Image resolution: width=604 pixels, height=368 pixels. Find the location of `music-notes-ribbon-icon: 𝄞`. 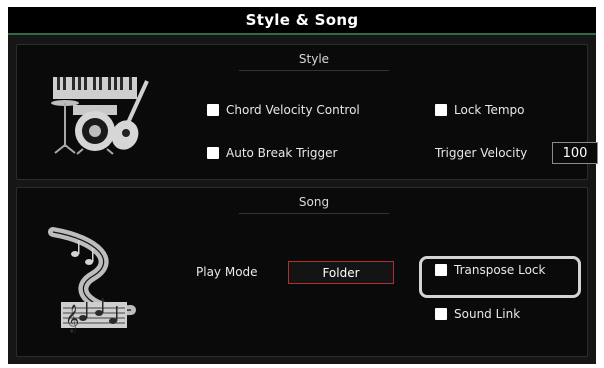

music-notes-ribbon-icon: 𝄞 is located at coordinates (91, 281).